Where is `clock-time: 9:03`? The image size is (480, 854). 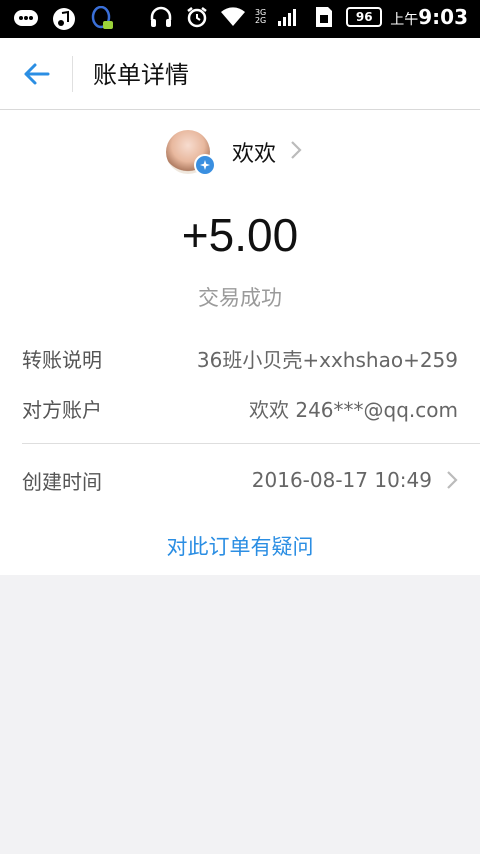
clock-time: 9:03 is located at coordinates (443, 17).